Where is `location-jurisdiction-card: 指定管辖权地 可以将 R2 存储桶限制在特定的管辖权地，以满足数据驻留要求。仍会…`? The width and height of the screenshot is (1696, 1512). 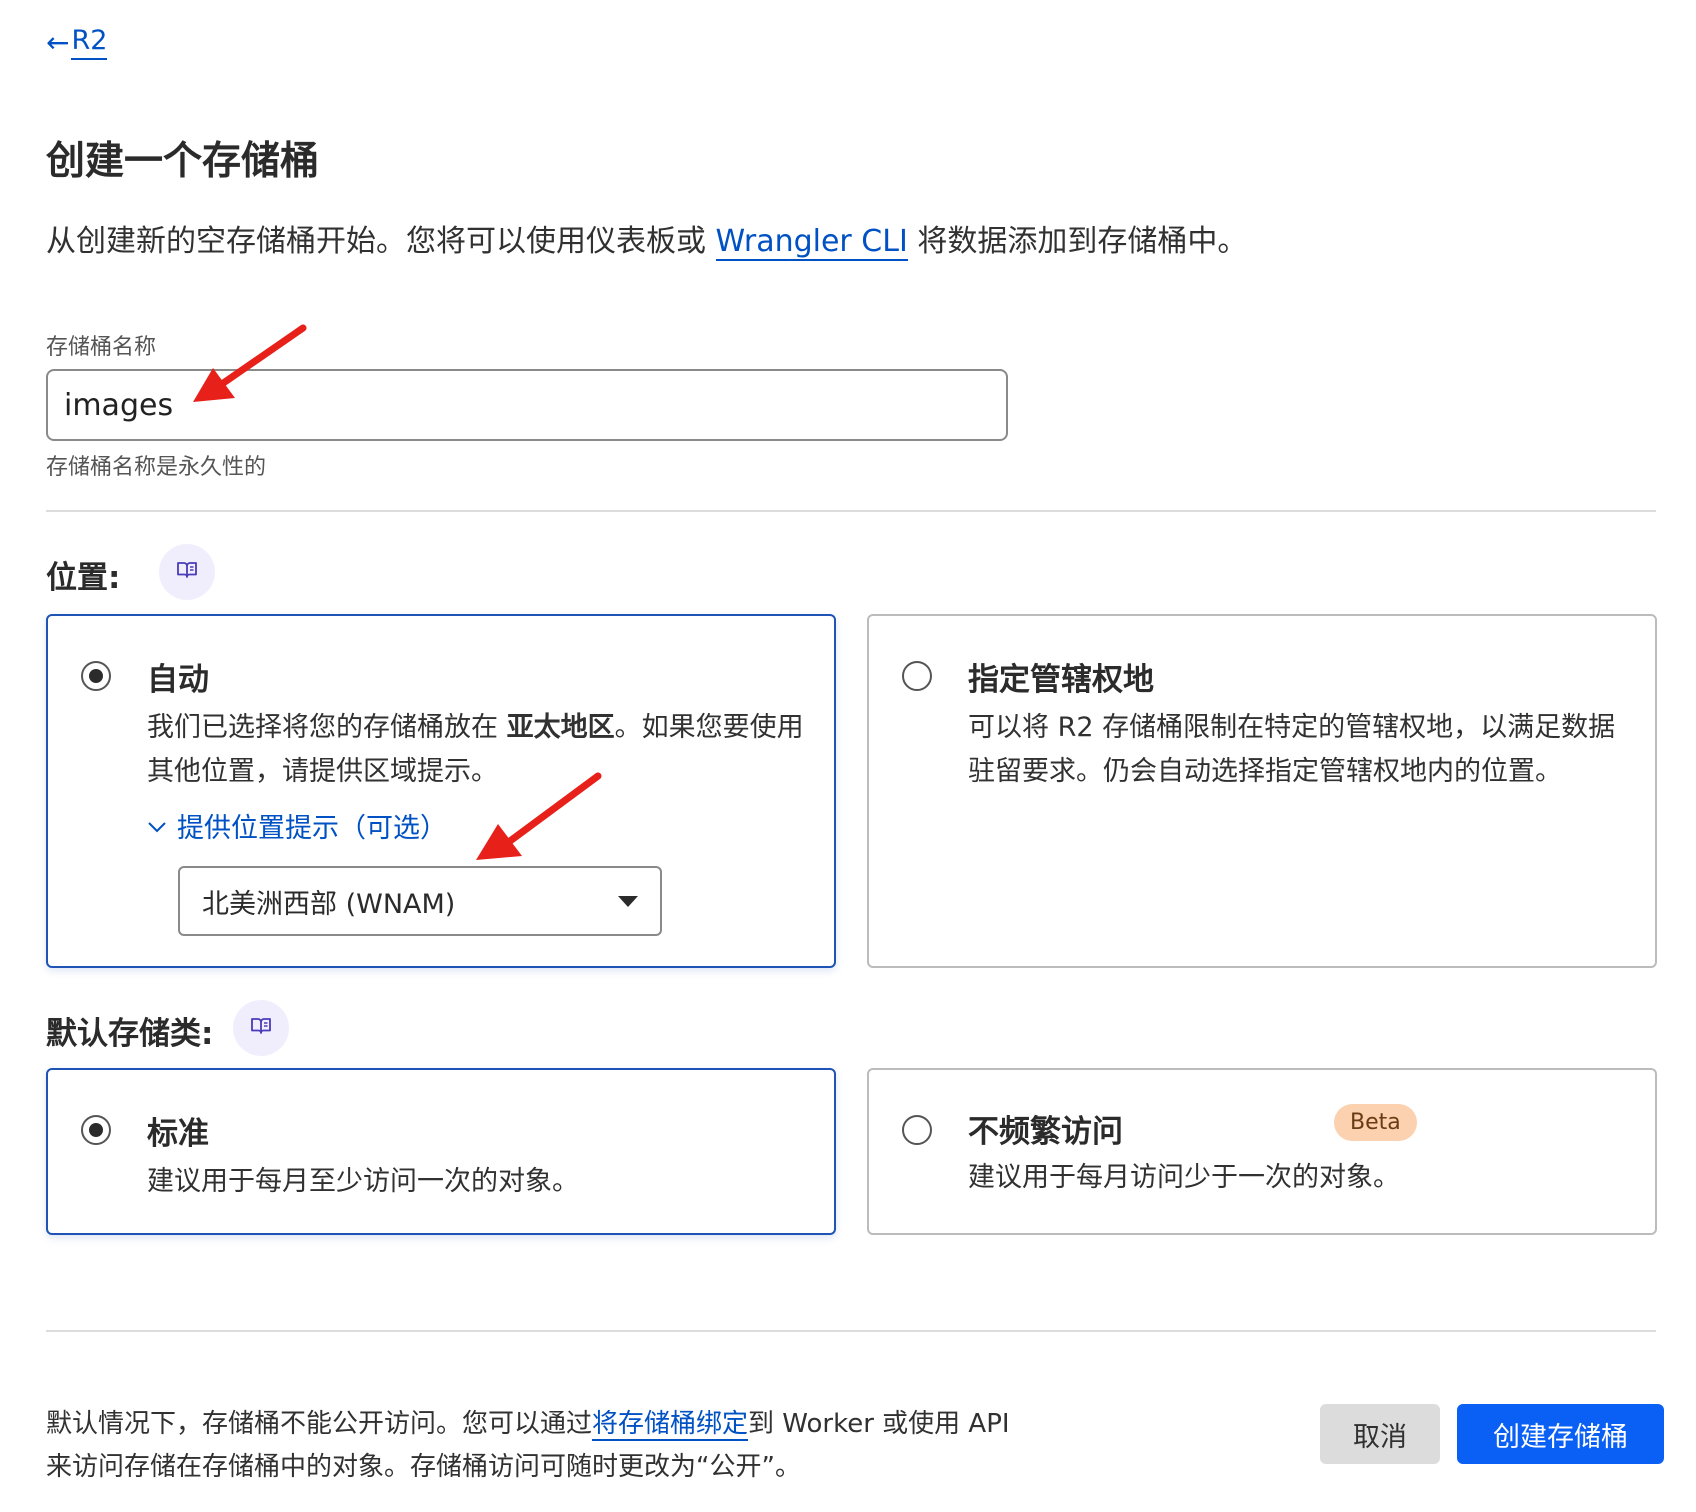
location-jurisdiction-card: 指定管辖权地 可以将 R2 存储桶限制在特定的管辖权地，以满足数据驻留要求。仍会… is located at coordinates (1262, 791).